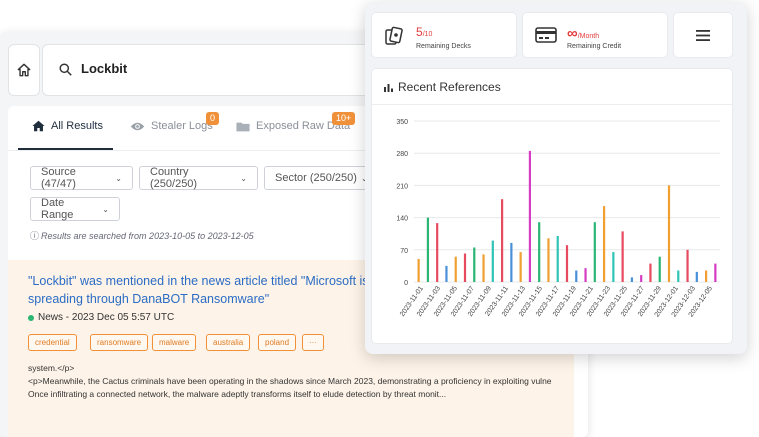 The image size is (759, 437). I want to click on filter-label: Country (250/250), so click(174, 178).